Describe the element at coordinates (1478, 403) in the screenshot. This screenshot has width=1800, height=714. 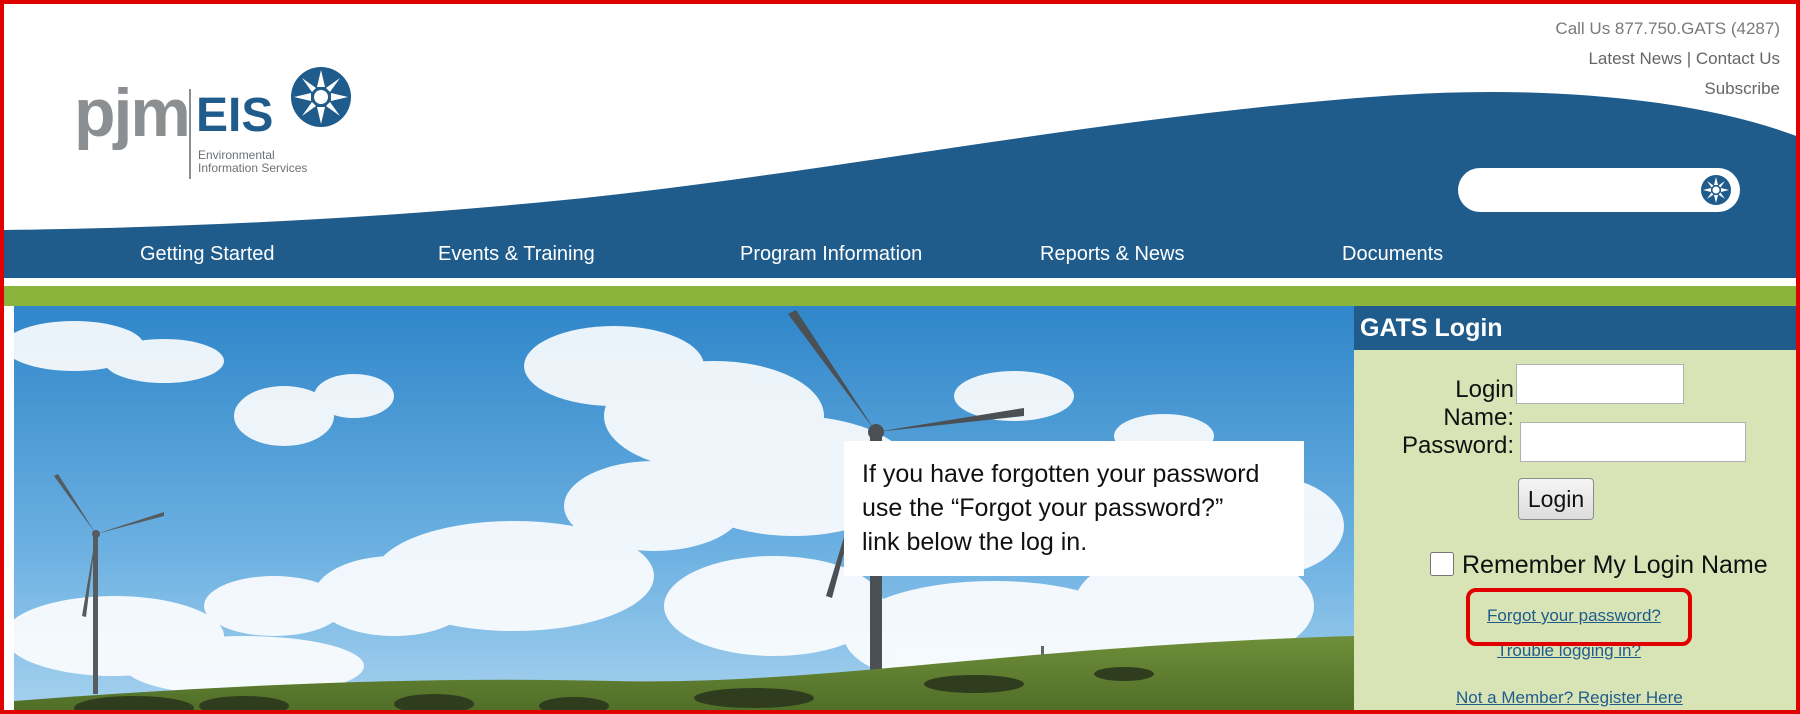
I see `login-name-label: Login Name:` at that location.